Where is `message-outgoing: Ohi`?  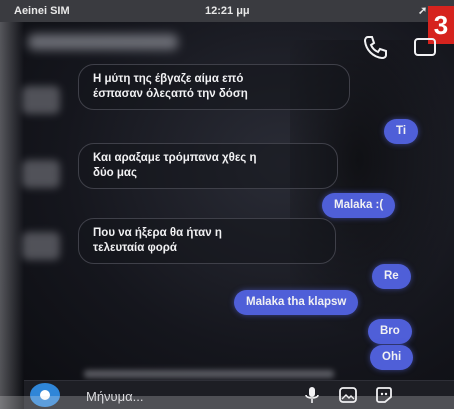
message-outgoing: Ohi is located at coordinates (392, 357).